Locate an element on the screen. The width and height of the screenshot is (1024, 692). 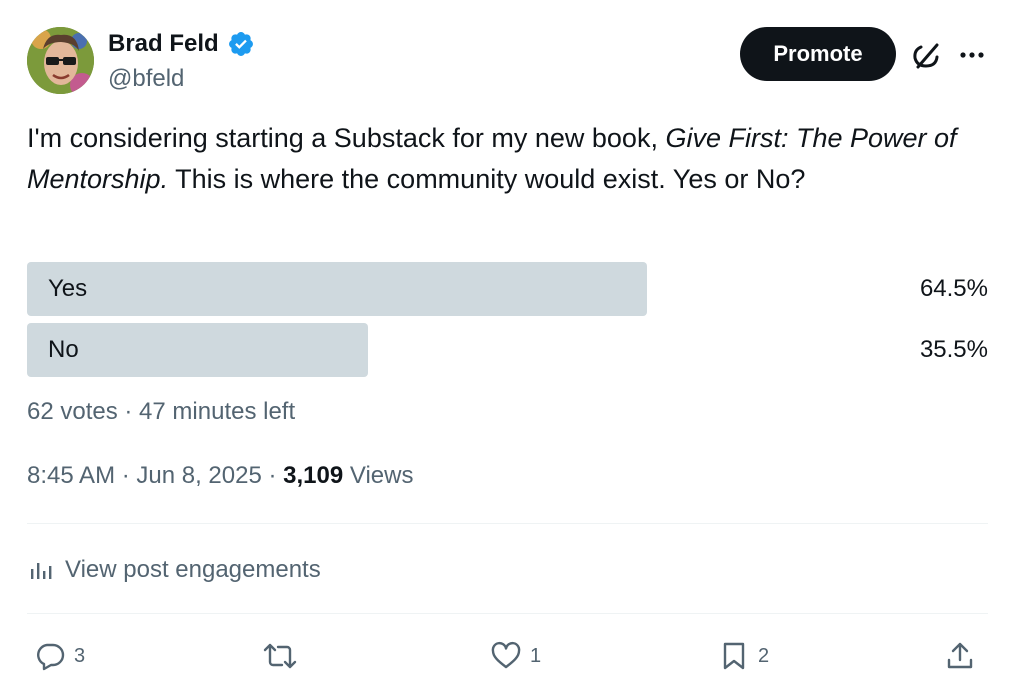
author-name-row: Brad Feld is located at coordinates (181, 44).